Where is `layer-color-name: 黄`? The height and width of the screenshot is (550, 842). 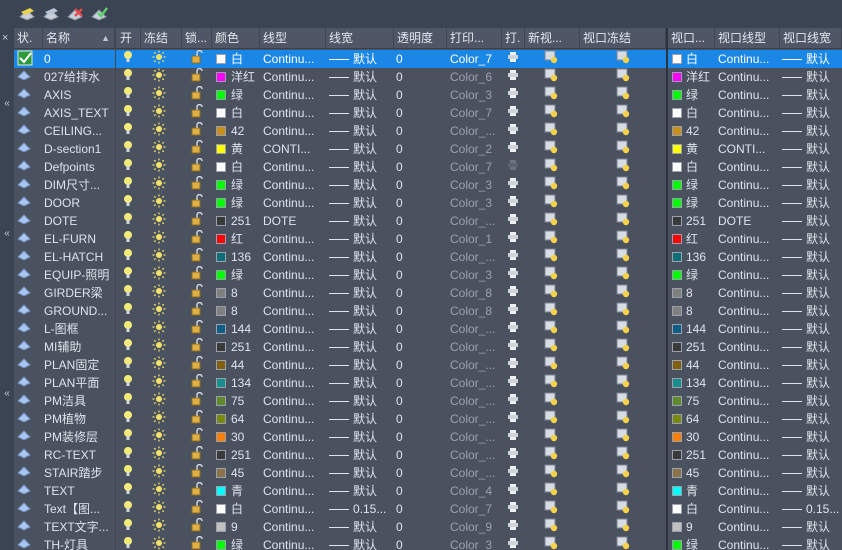 layer-color-name: 黄 is located at coordinates (245, 149).